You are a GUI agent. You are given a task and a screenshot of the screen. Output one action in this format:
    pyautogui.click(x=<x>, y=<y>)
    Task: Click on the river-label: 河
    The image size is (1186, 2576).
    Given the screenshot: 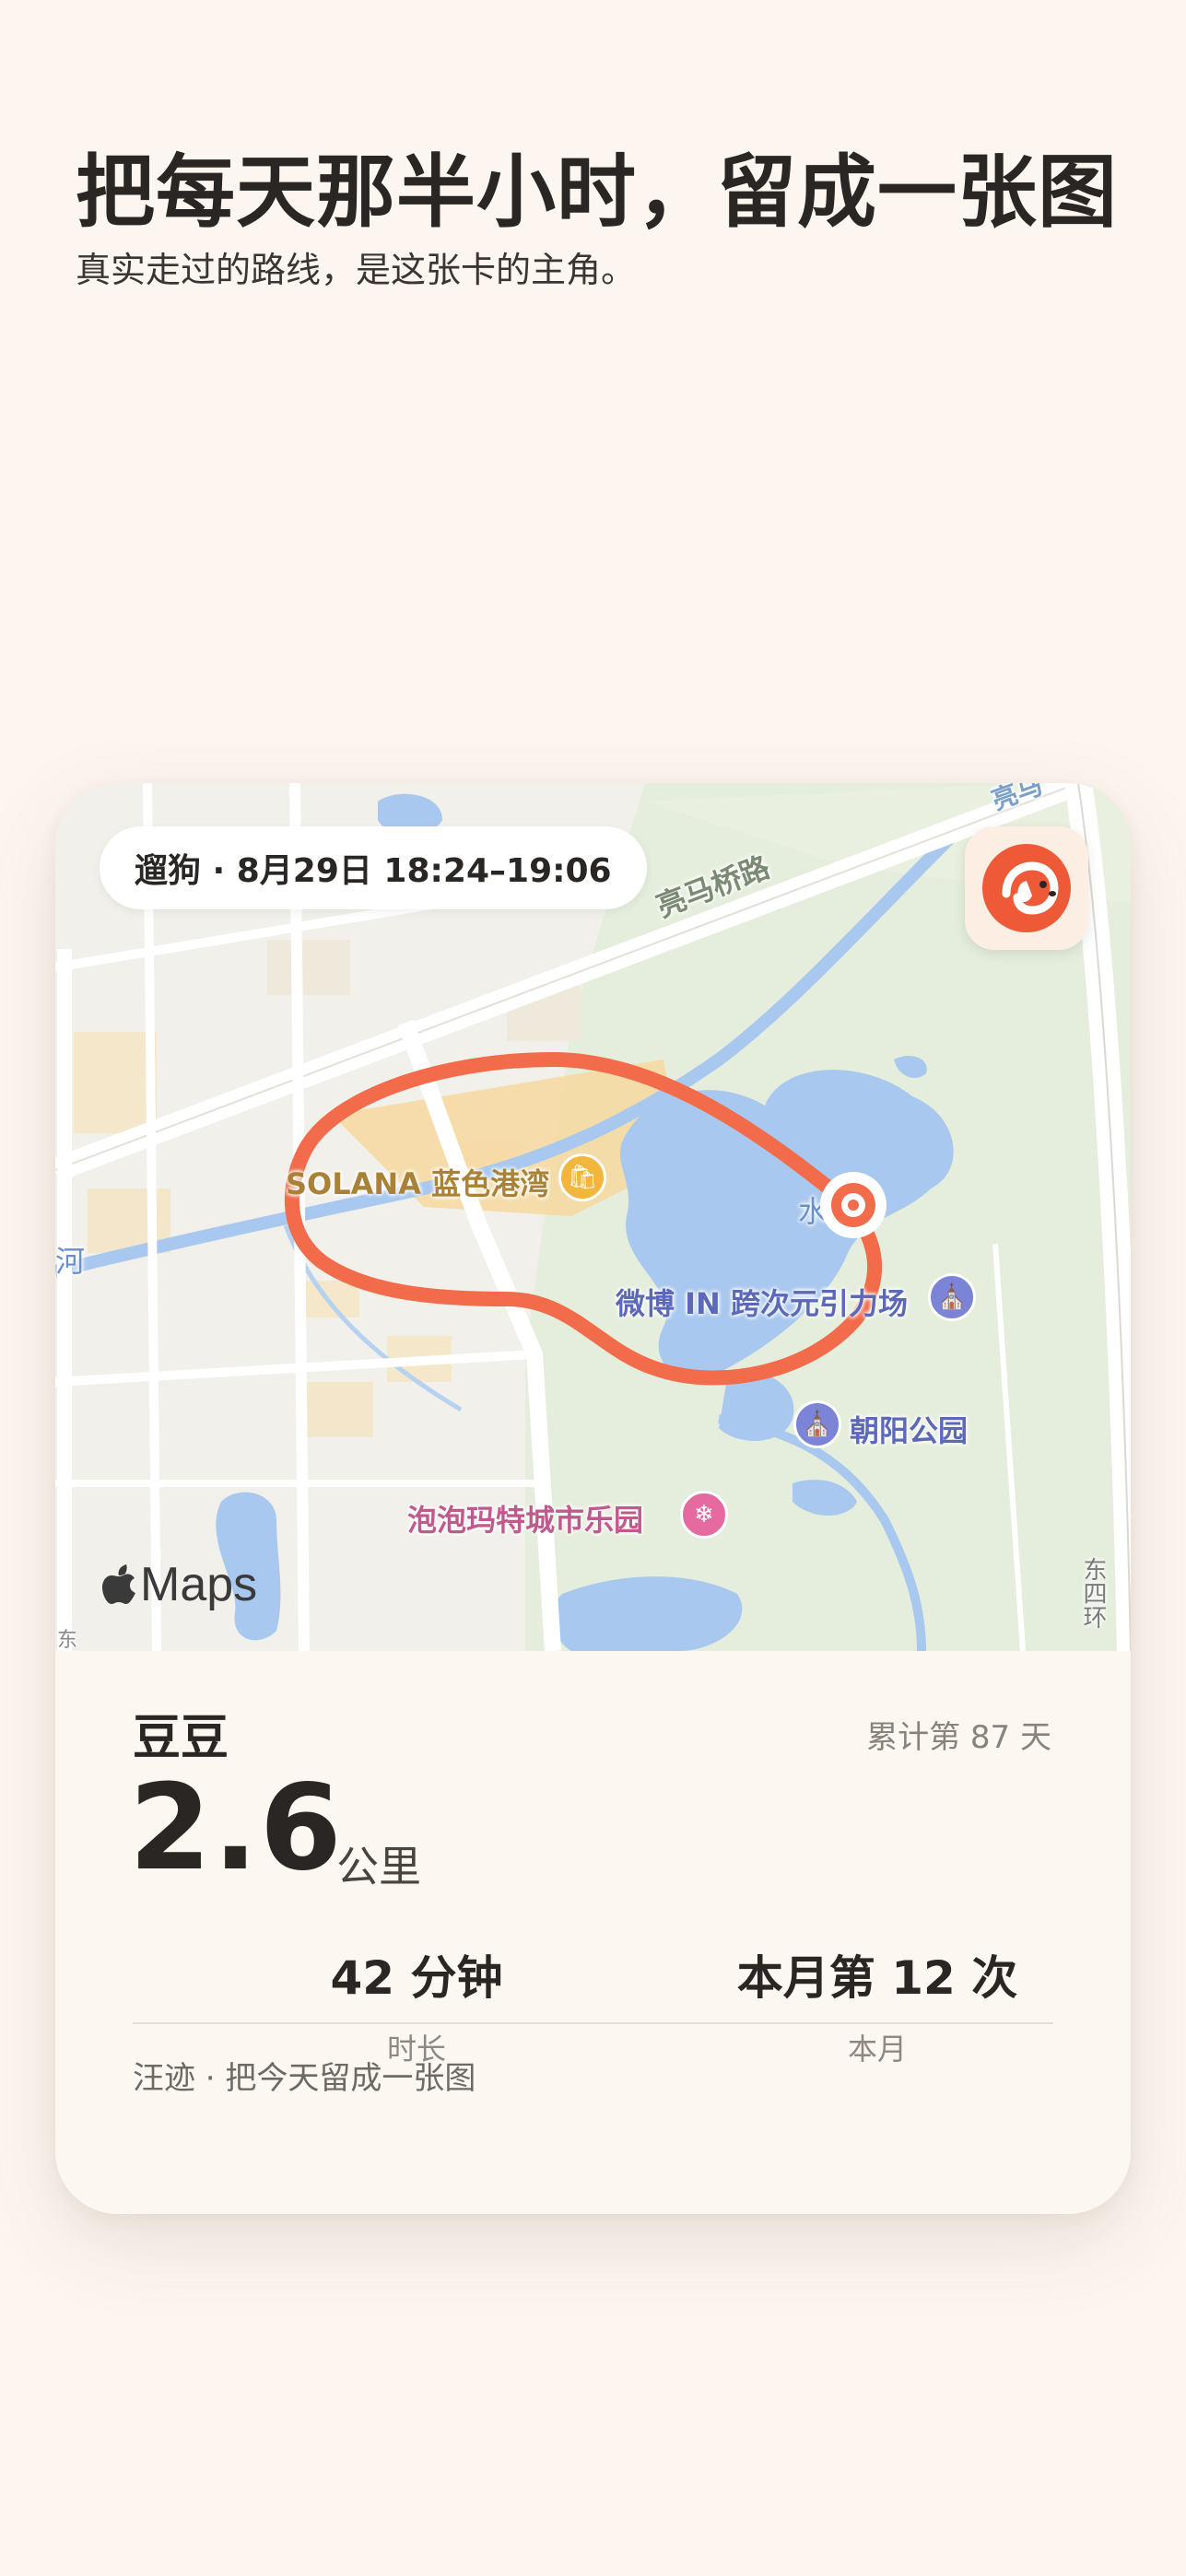 What is the action you would take?
    pyautogui.click(x=70, y=1261)
    